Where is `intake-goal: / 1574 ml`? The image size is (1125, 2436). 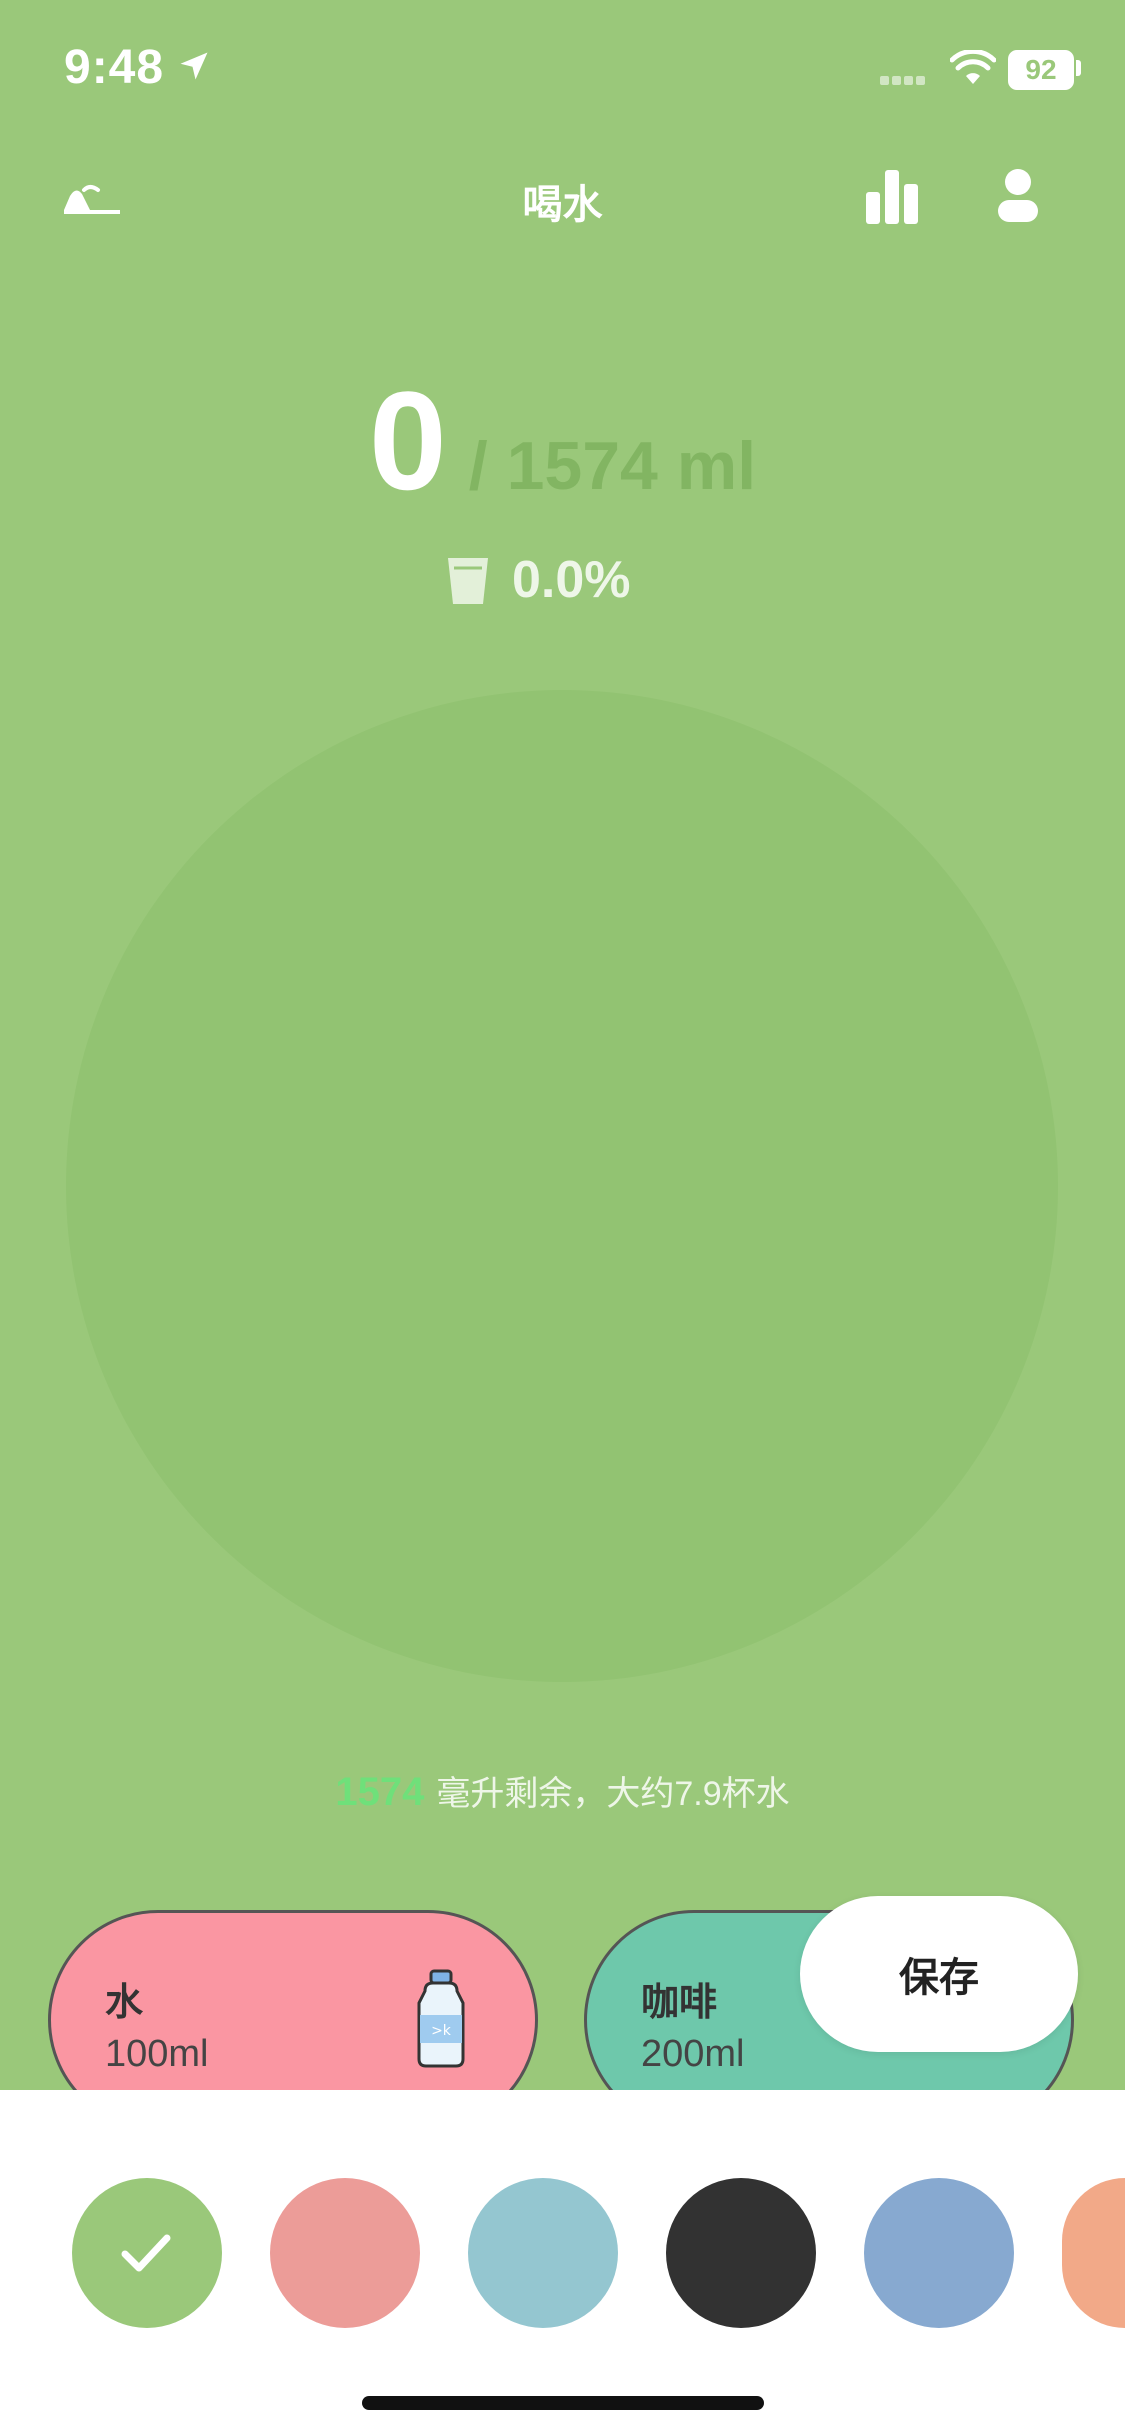
intake-goal: / 1574 ml is located at coordinates (612, 466).